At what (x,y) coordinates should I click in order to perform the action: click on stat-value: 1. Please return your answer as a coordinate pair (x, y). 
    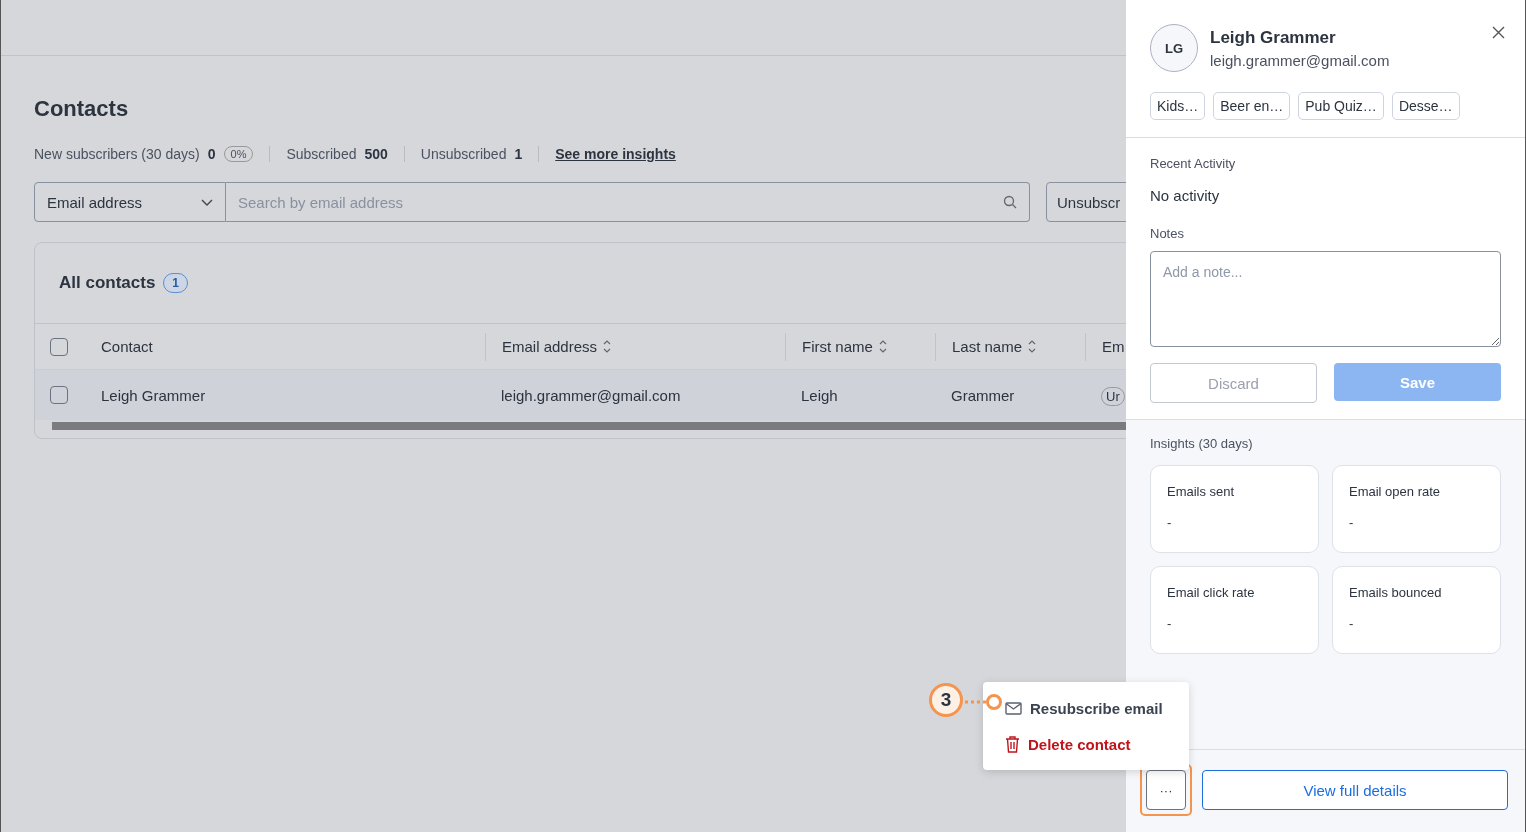
    Looking at the image, I should click on (518, 154).